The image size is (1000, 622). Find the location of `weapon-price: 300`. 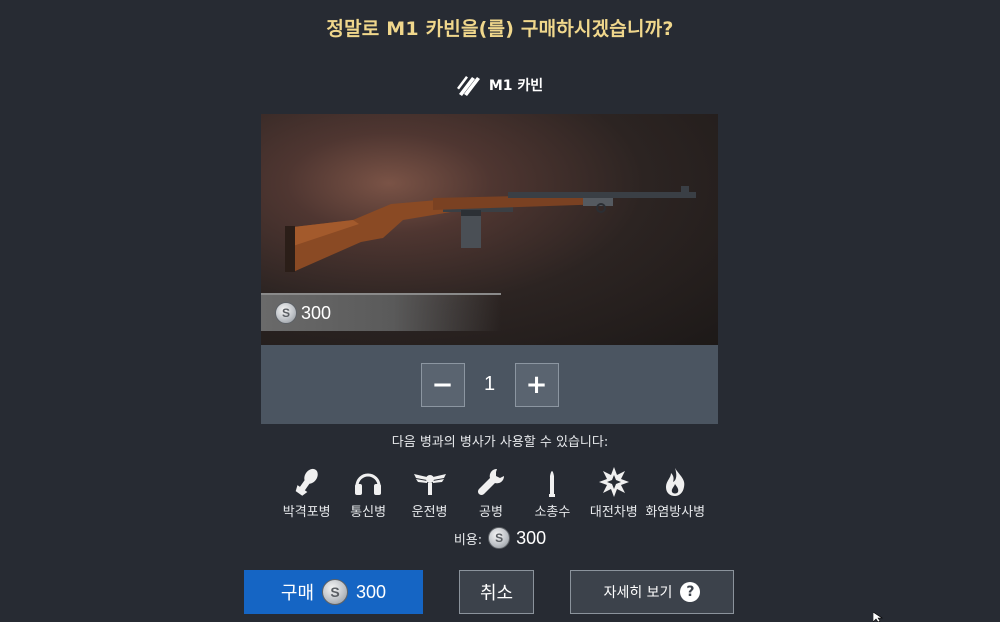

weapon-price: 300 is located at coordinates (316, 312).